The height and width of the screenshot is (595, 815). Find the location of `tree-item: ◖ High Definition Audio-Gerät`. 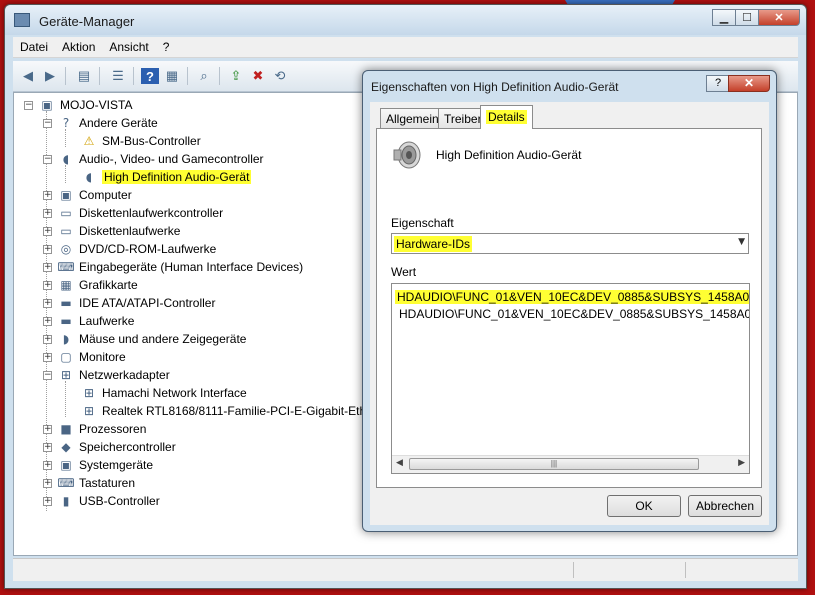

tree-item: ◖ High Definition Audio-Gerät is located at coordinates (166, 177).